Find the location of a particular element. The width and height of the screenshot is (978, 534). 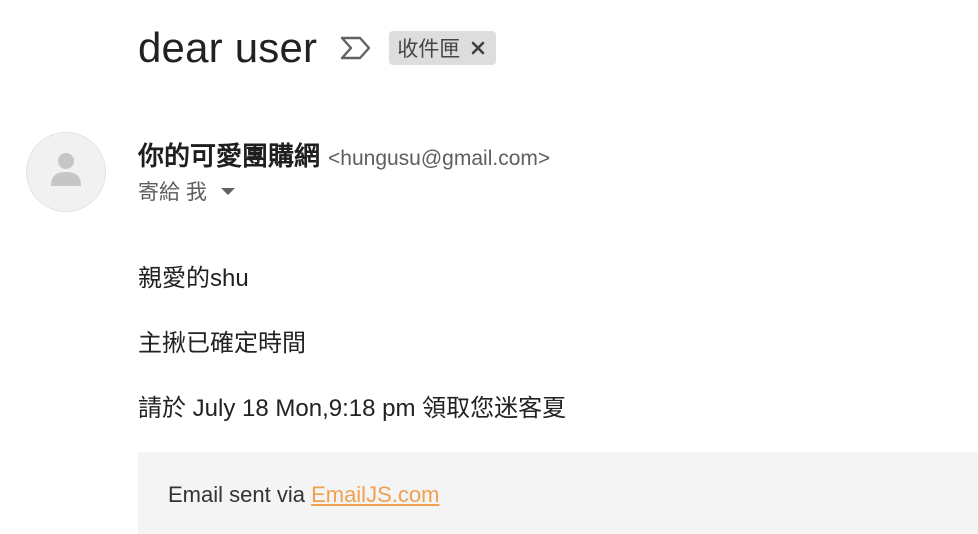

footer-text: Email sent via EmailJS.com is located at coordinates (303, 495).